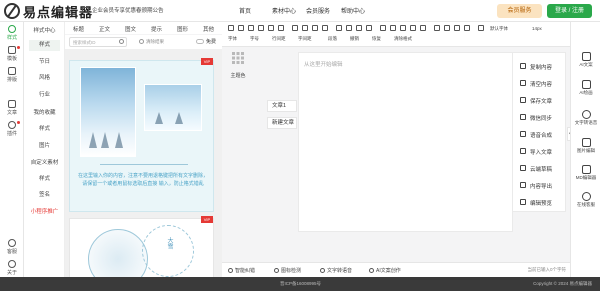 This screenshot has height=291, width=600. I want to click on tab-tips: 提示, so click(156, 29).